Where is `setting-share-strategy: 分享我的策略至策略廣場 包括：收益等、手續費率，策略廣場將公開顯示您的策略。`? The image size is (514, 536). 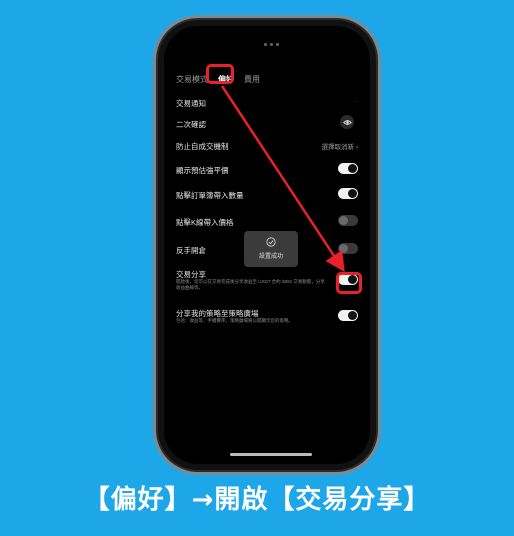
setting-share-strategy: 分享我的策略至策略廣場 包括：收益等、手續費率，策略廣場將公開顯示您的策略。 is located at coordinates (267, 321).